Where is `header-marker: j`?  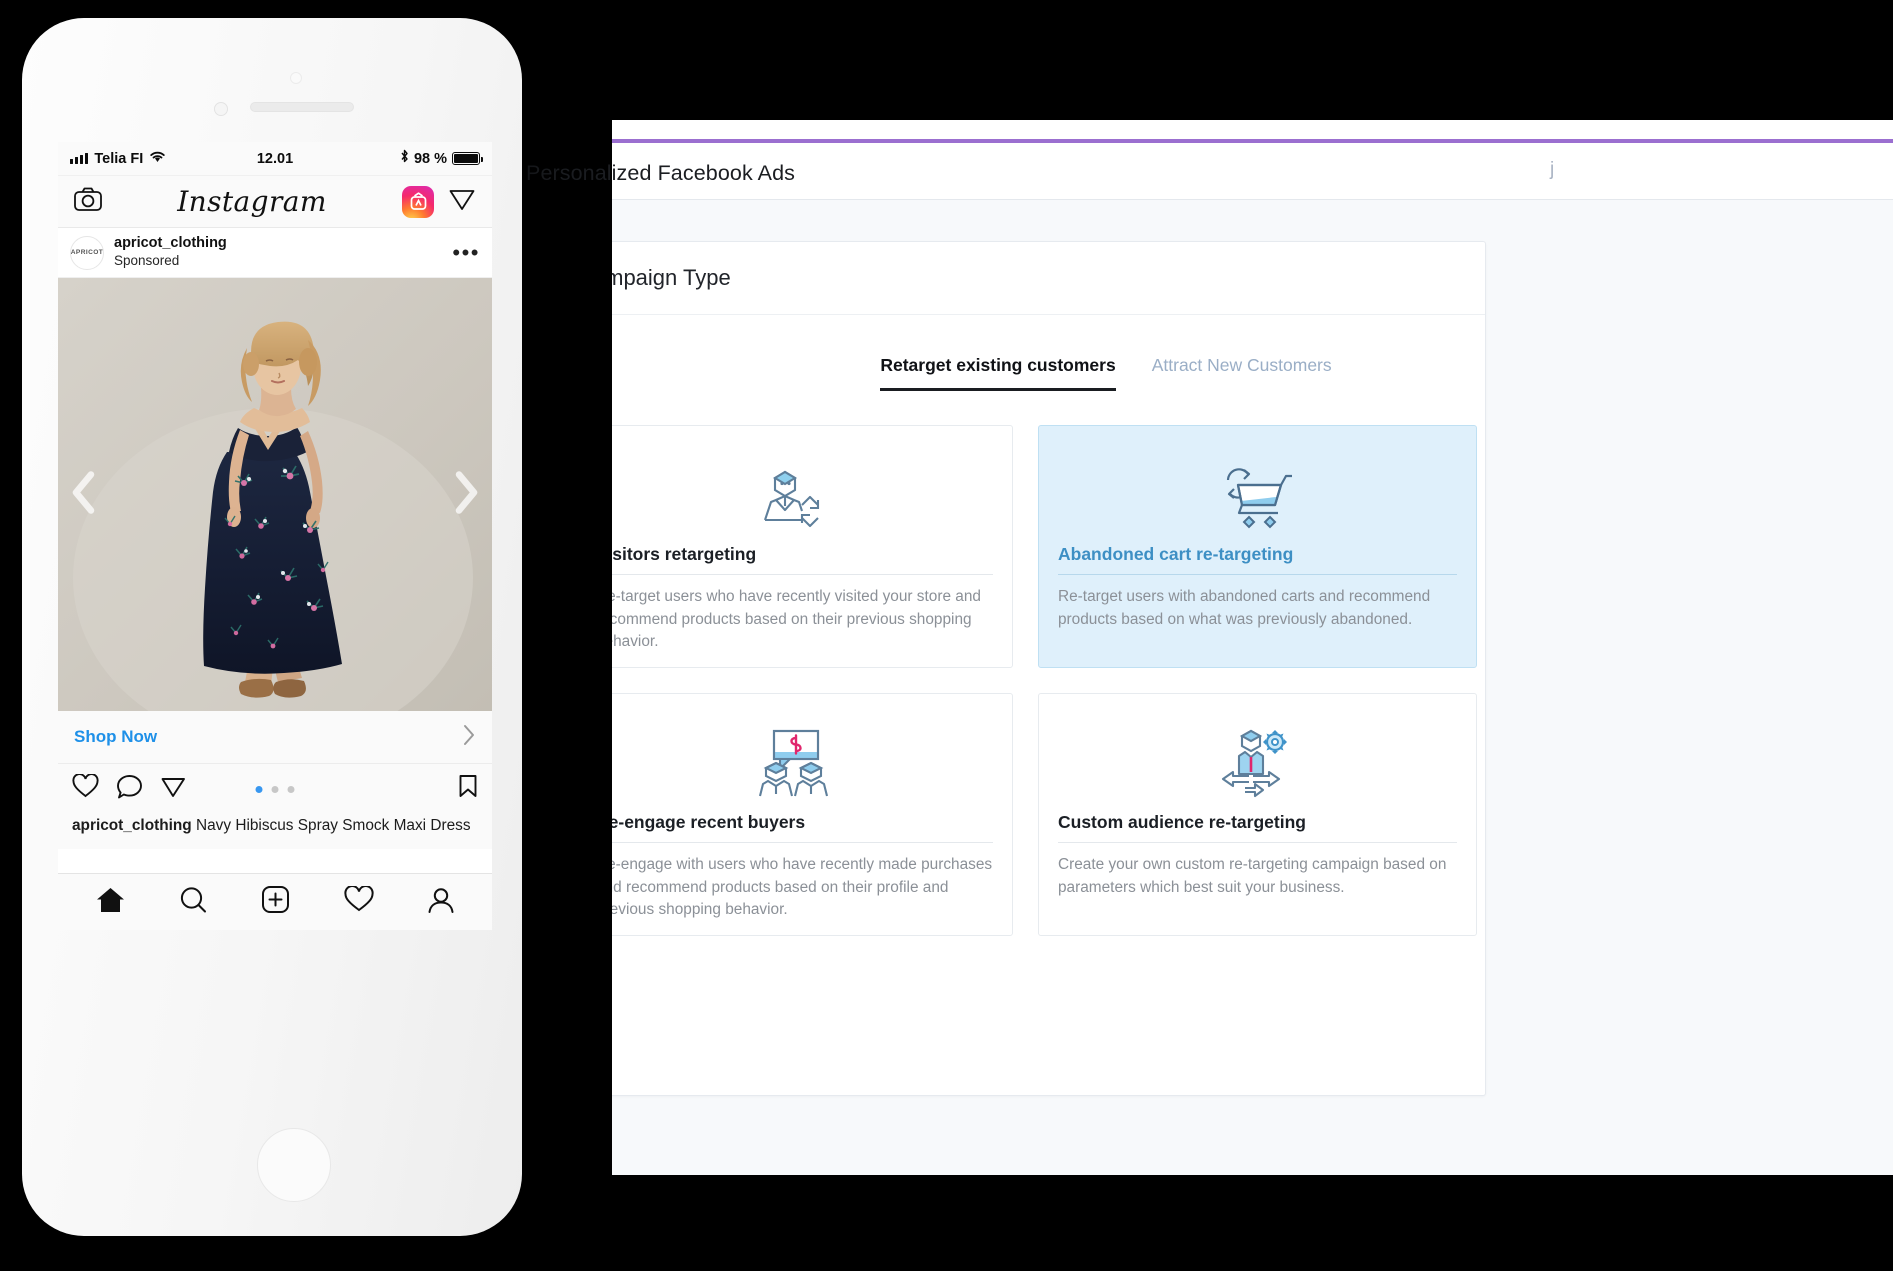
header-marker: j is located at coordinates (1552, 169).